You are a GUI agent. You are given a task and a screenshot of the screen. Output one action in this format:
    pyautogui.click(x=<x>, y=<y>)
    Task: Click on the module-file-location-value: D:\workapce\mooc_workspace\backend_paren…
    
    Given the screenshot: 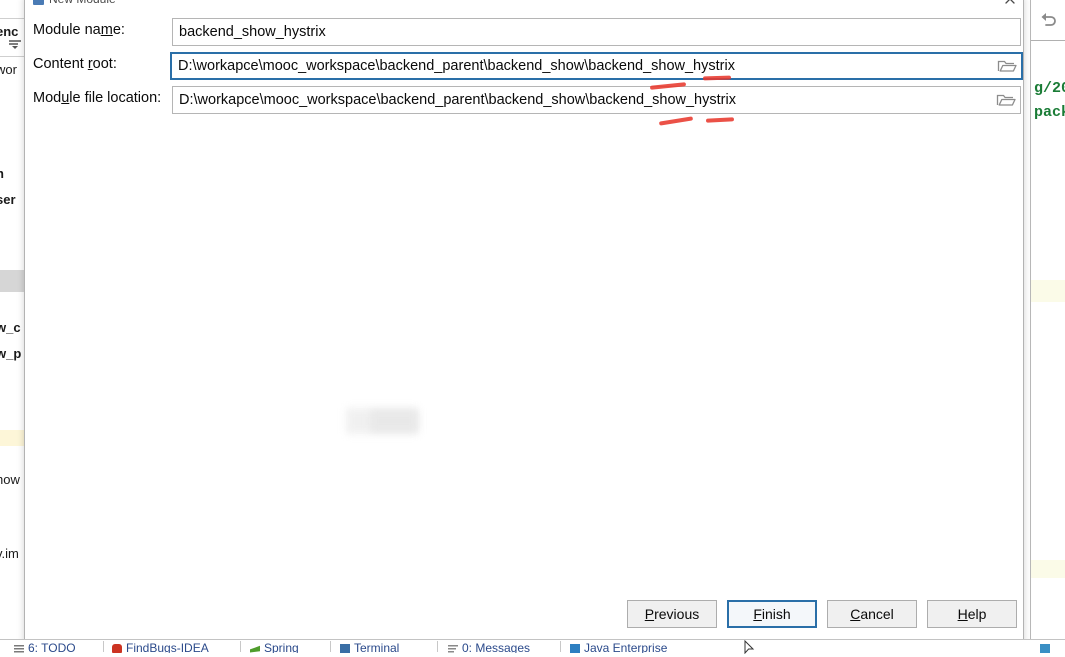 What is the action you would take?
    pyautogui.click(x=457, y=100)
    